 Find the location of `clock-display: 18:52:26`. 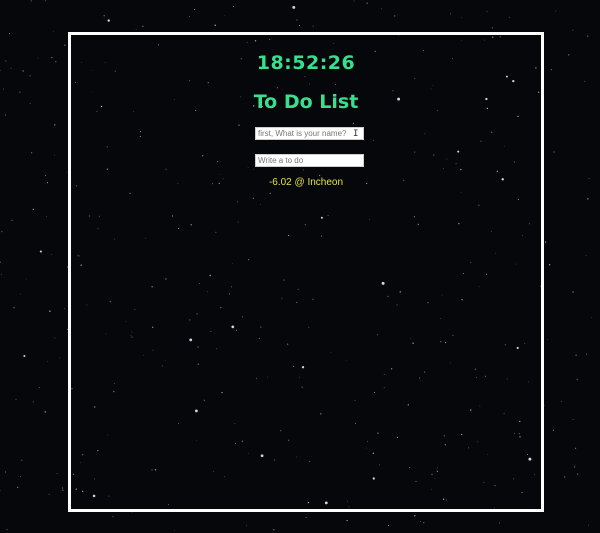

clock-display: 18:52:26 is located at coordinates (306, 63).